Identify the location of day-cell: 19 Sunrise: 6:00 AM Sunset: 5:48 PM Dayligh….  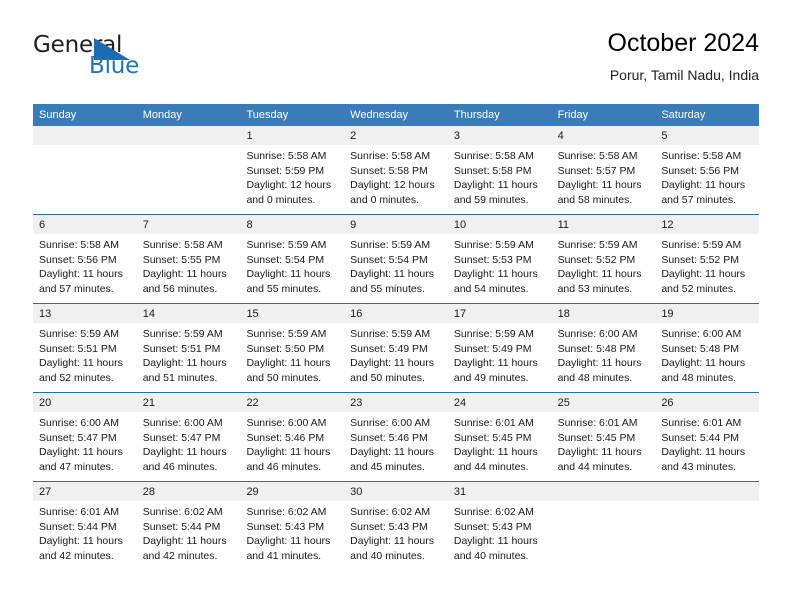
(707, 348).